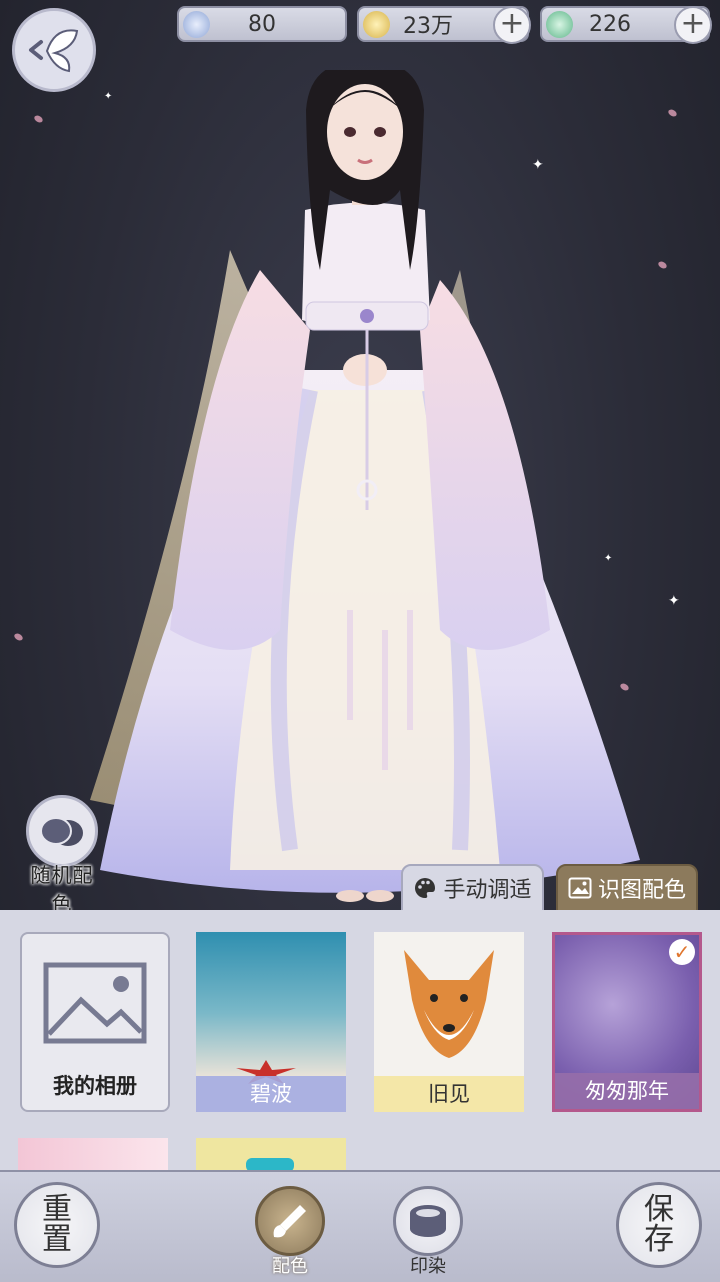  I want to click on color-scheme-label: 配色, so click(290, 1266).